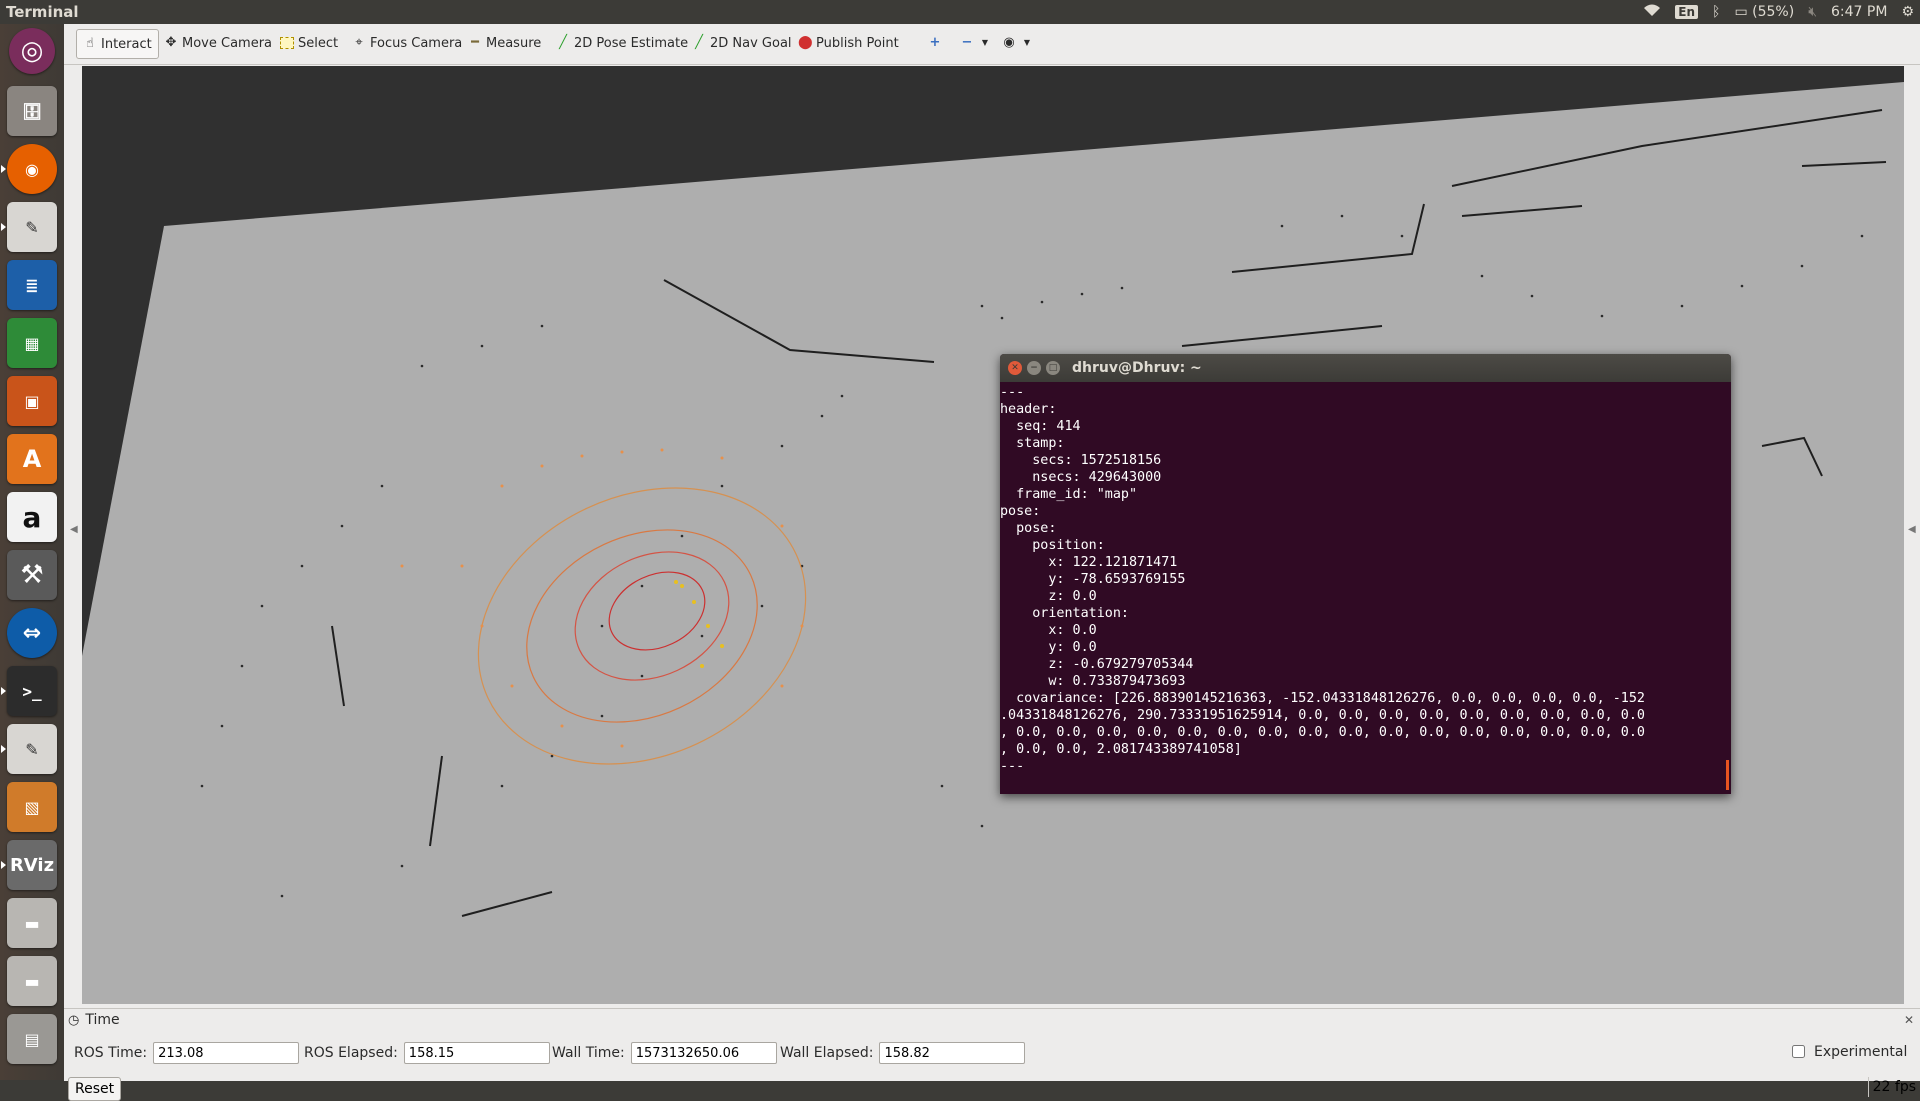 Image resolution: width=1920 pixels, height=1101 pixels. Describe the element at coordinates (1716, 12) in the screenshot. I see `bluetooth-icon: ᛒ` at that location.